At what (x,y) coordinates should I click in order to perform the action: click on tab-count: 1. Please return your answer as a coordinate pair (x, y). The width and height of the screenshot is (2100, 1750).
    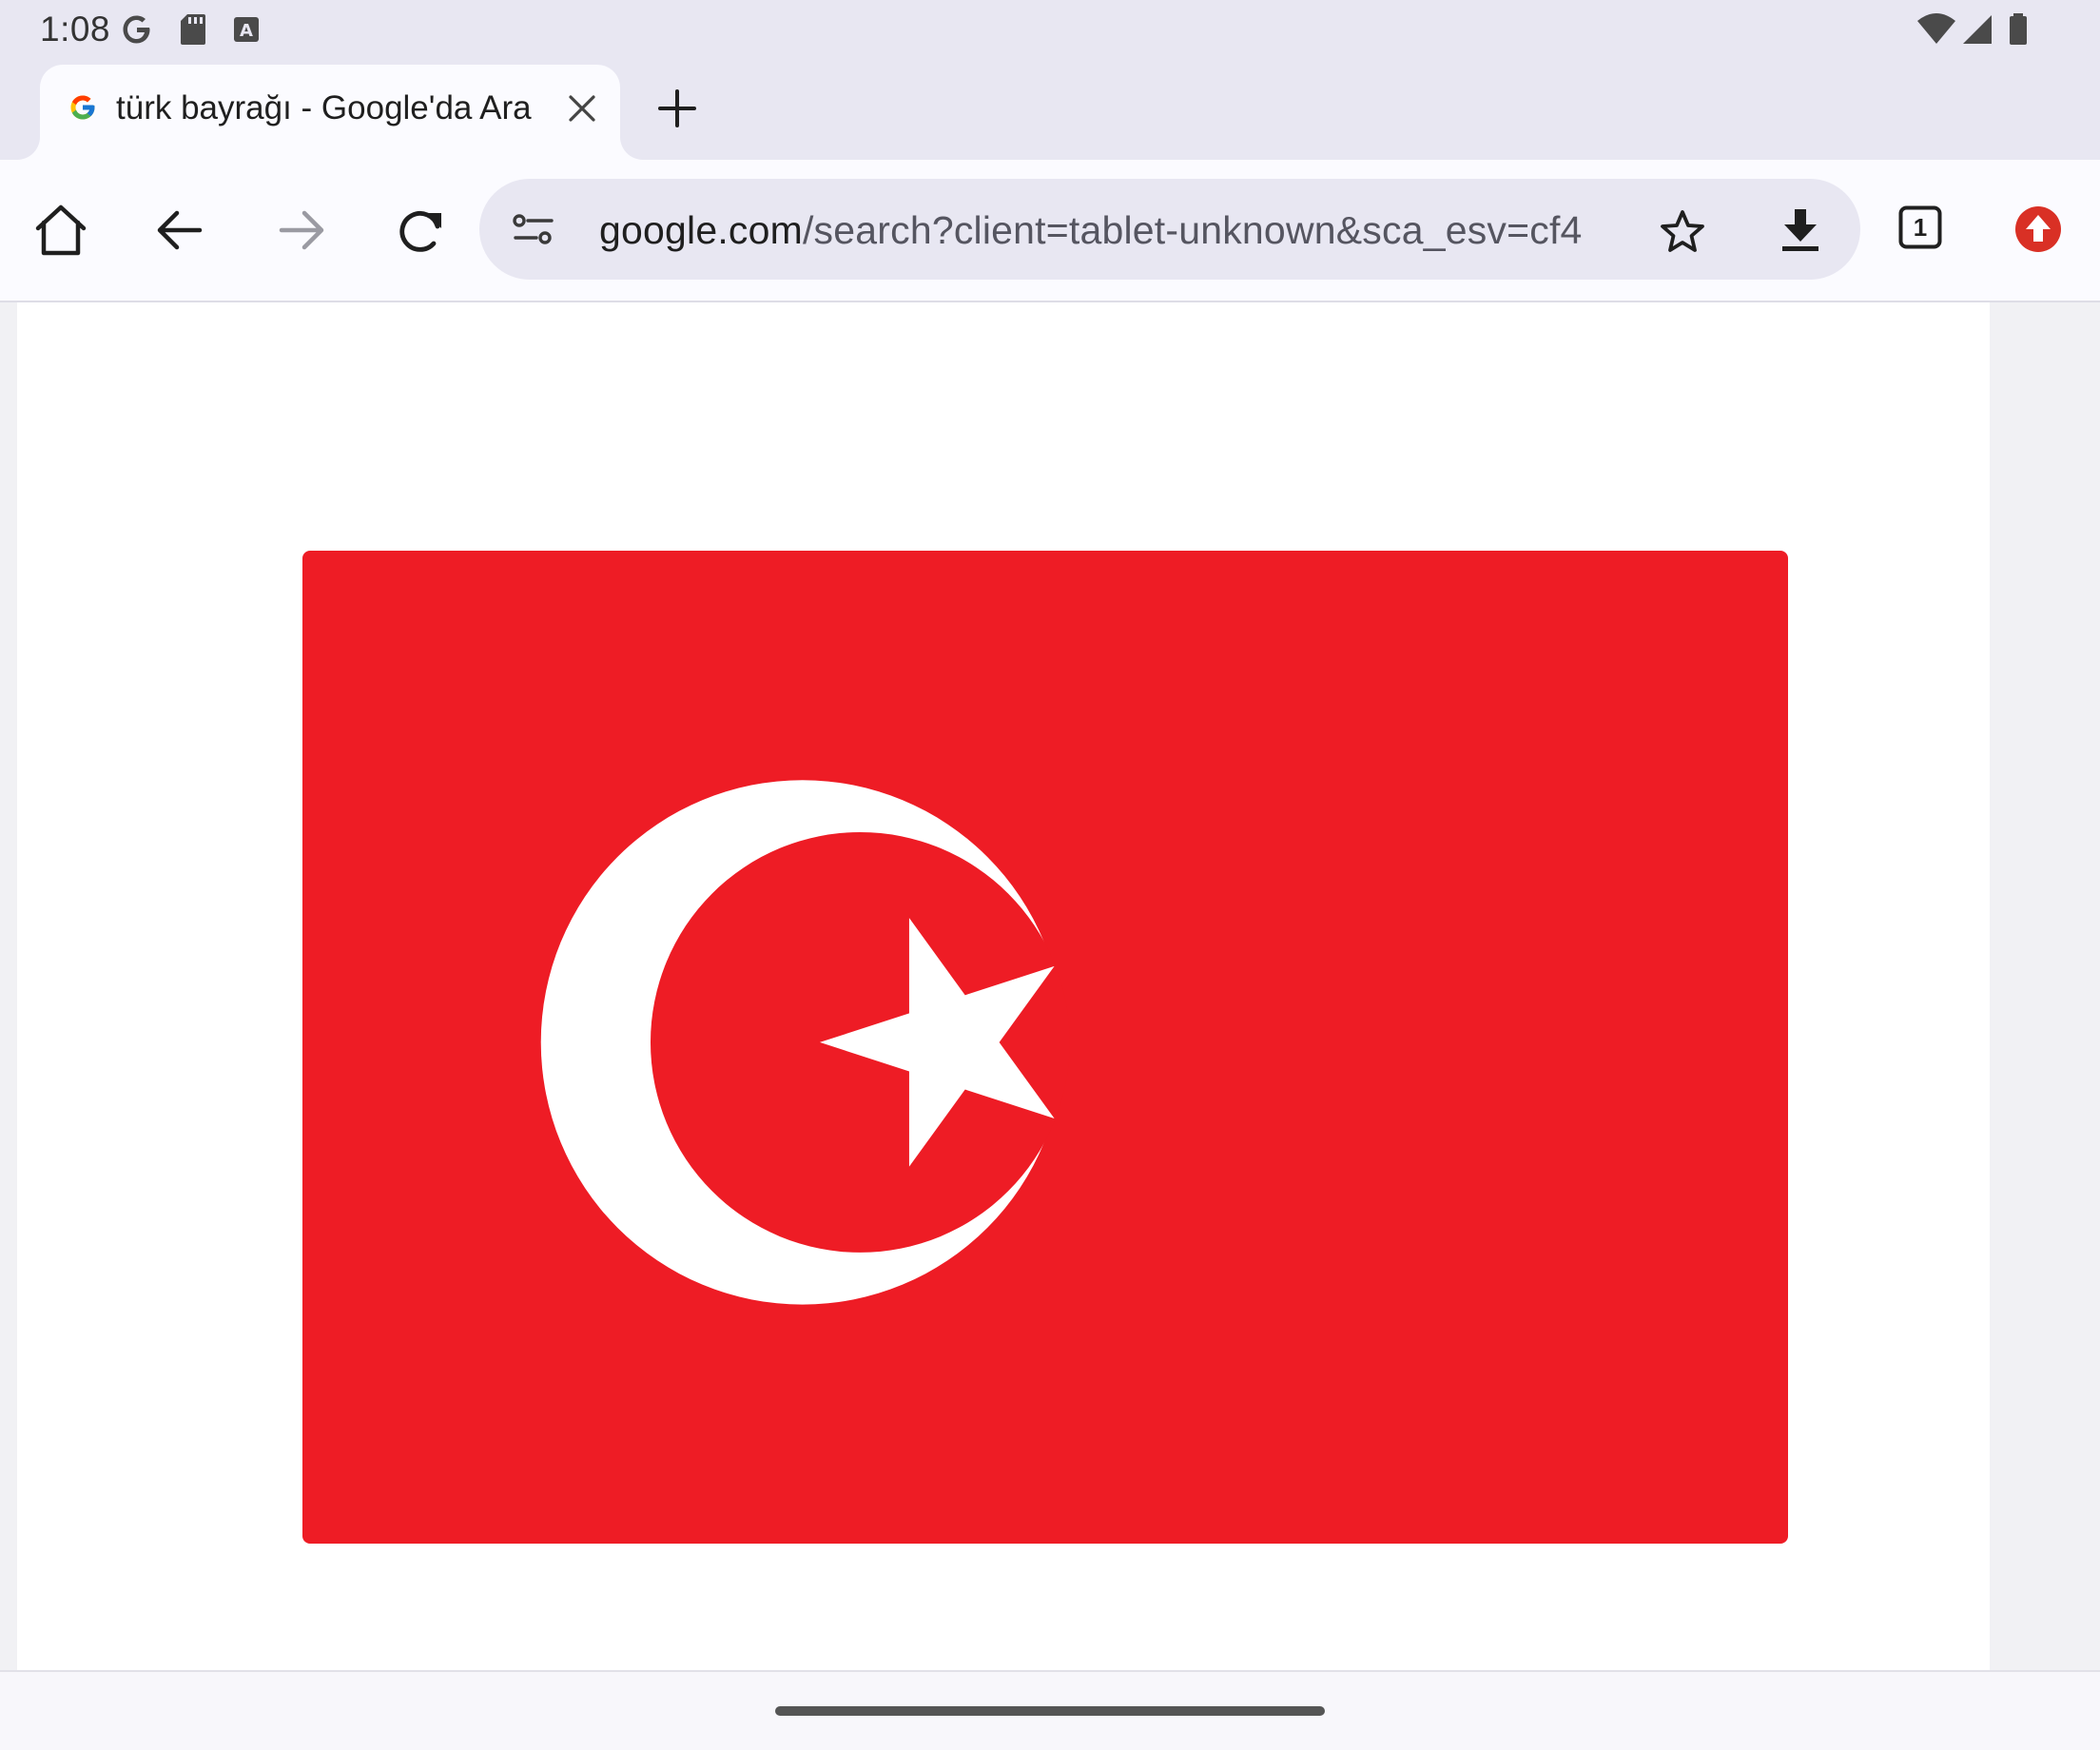
    Looking at the image, I should click on (1920, 227).